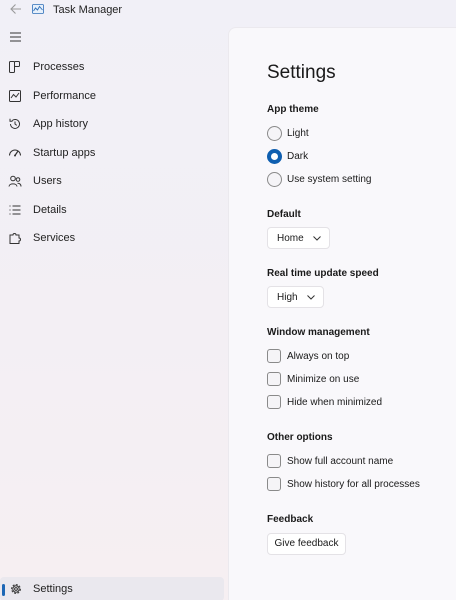 This screenshot has height=600, width=456. What do you see at coordinates (290, 519) in the screenshot?
I see `feedback-heading: Feedback` at bounding box center [290, 519].